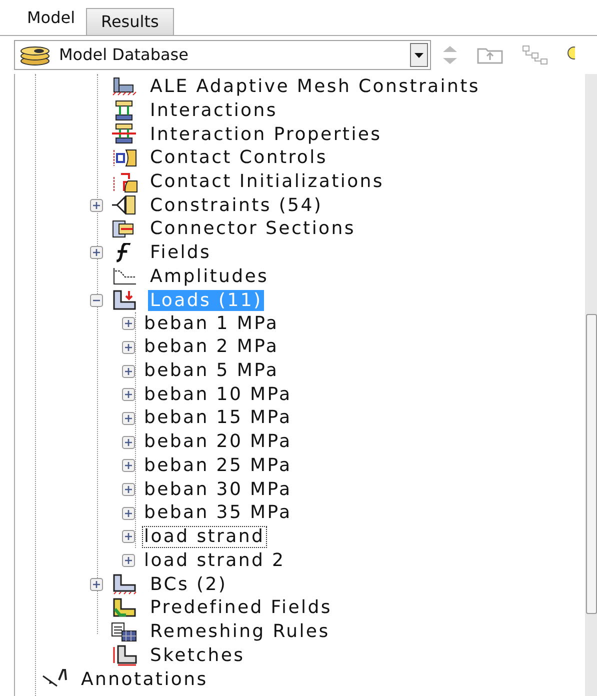 Image resolution: width=597 pixels, height=696 pixels. Describe the element at coordinates (266, 134) in the screenshot. I see `tree-item: Interaction Properties` at that location.